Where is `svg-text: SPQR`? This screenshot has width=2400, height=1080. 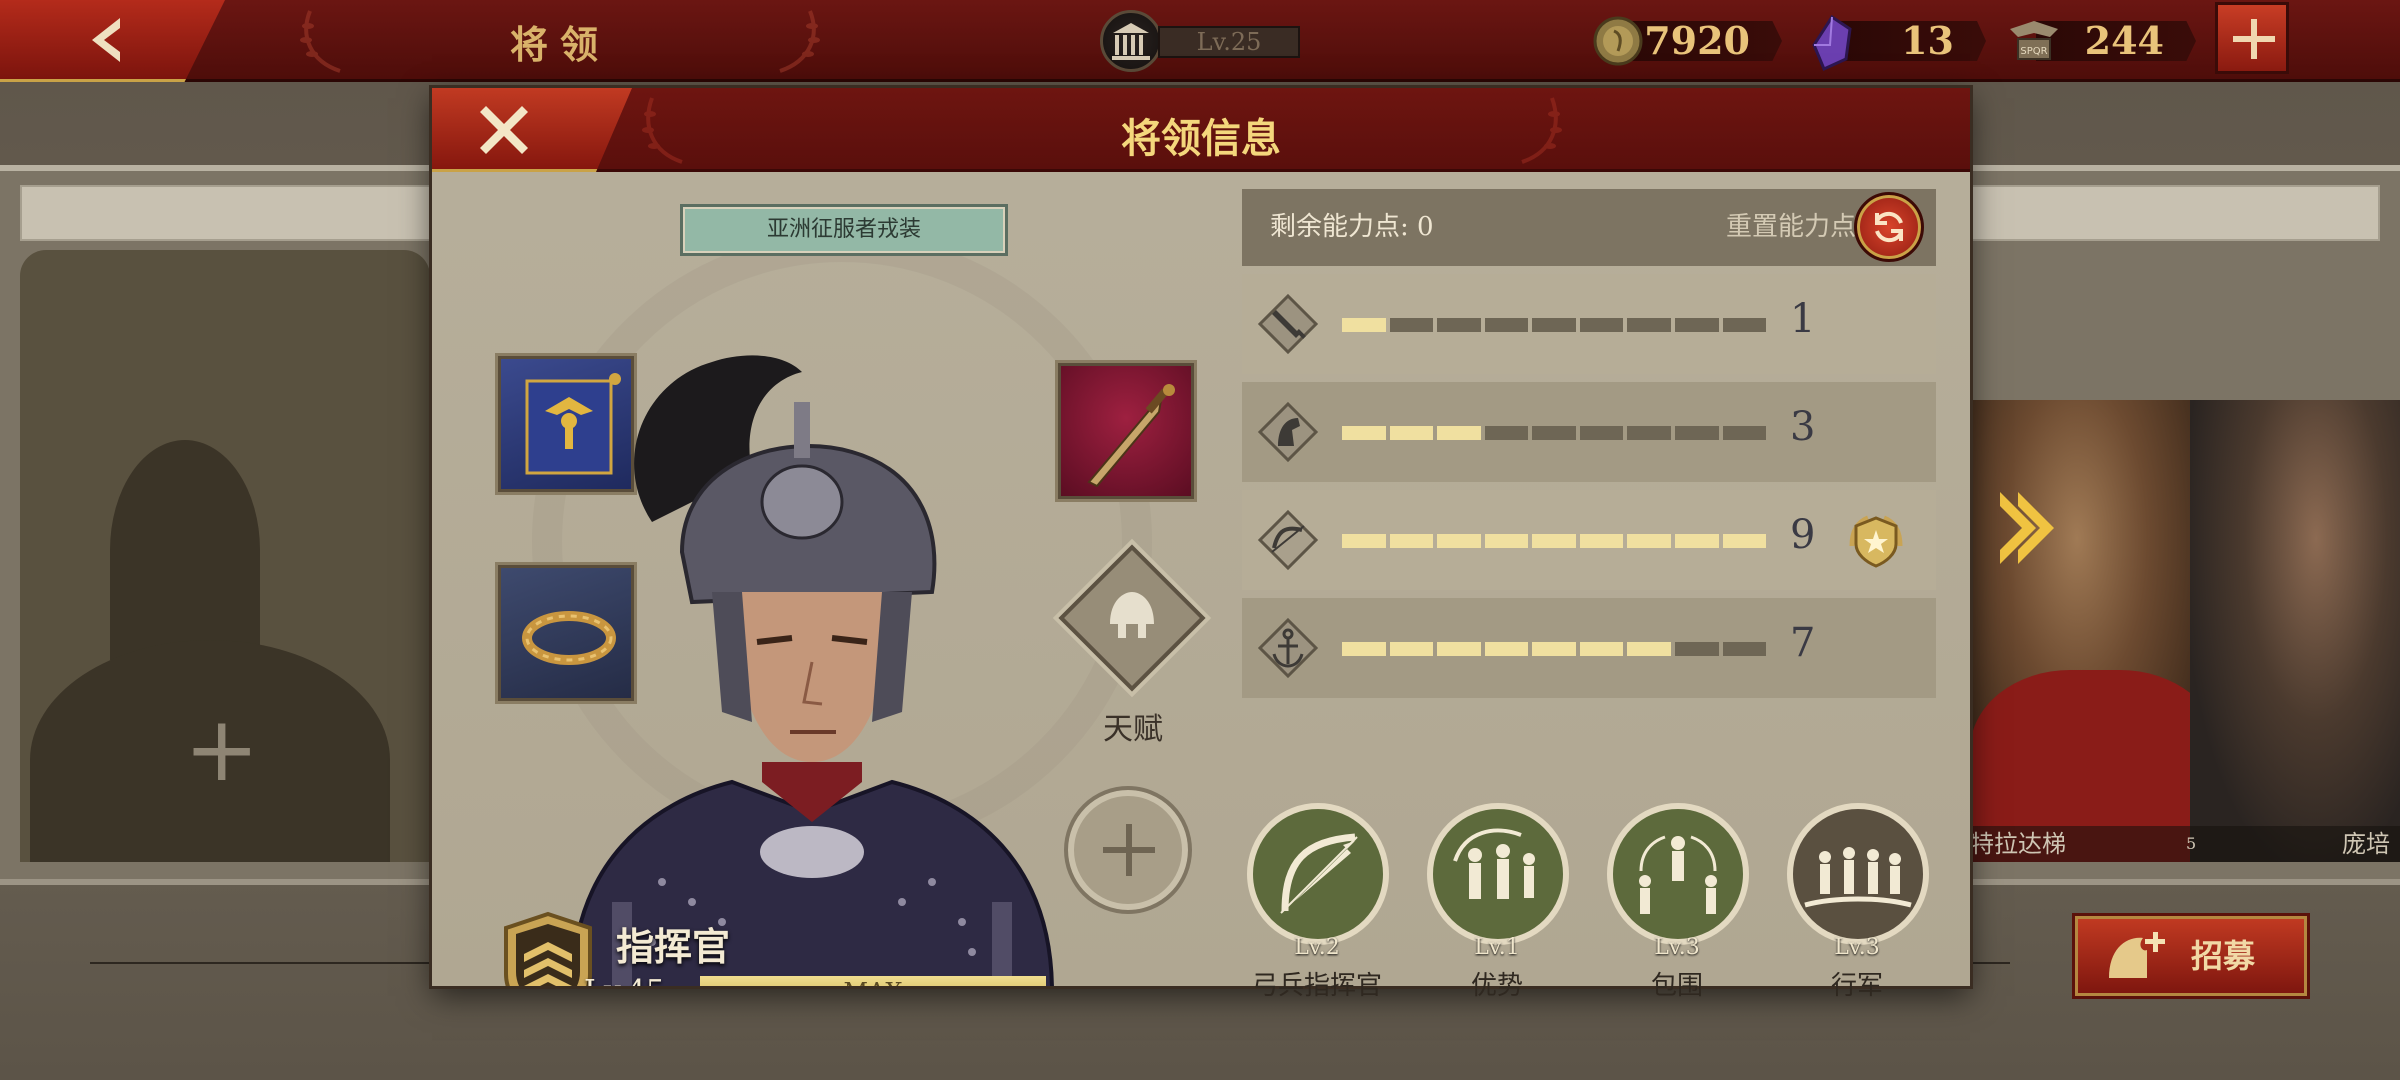
svg-text: SPQR is located at coordinates (2033, 51).